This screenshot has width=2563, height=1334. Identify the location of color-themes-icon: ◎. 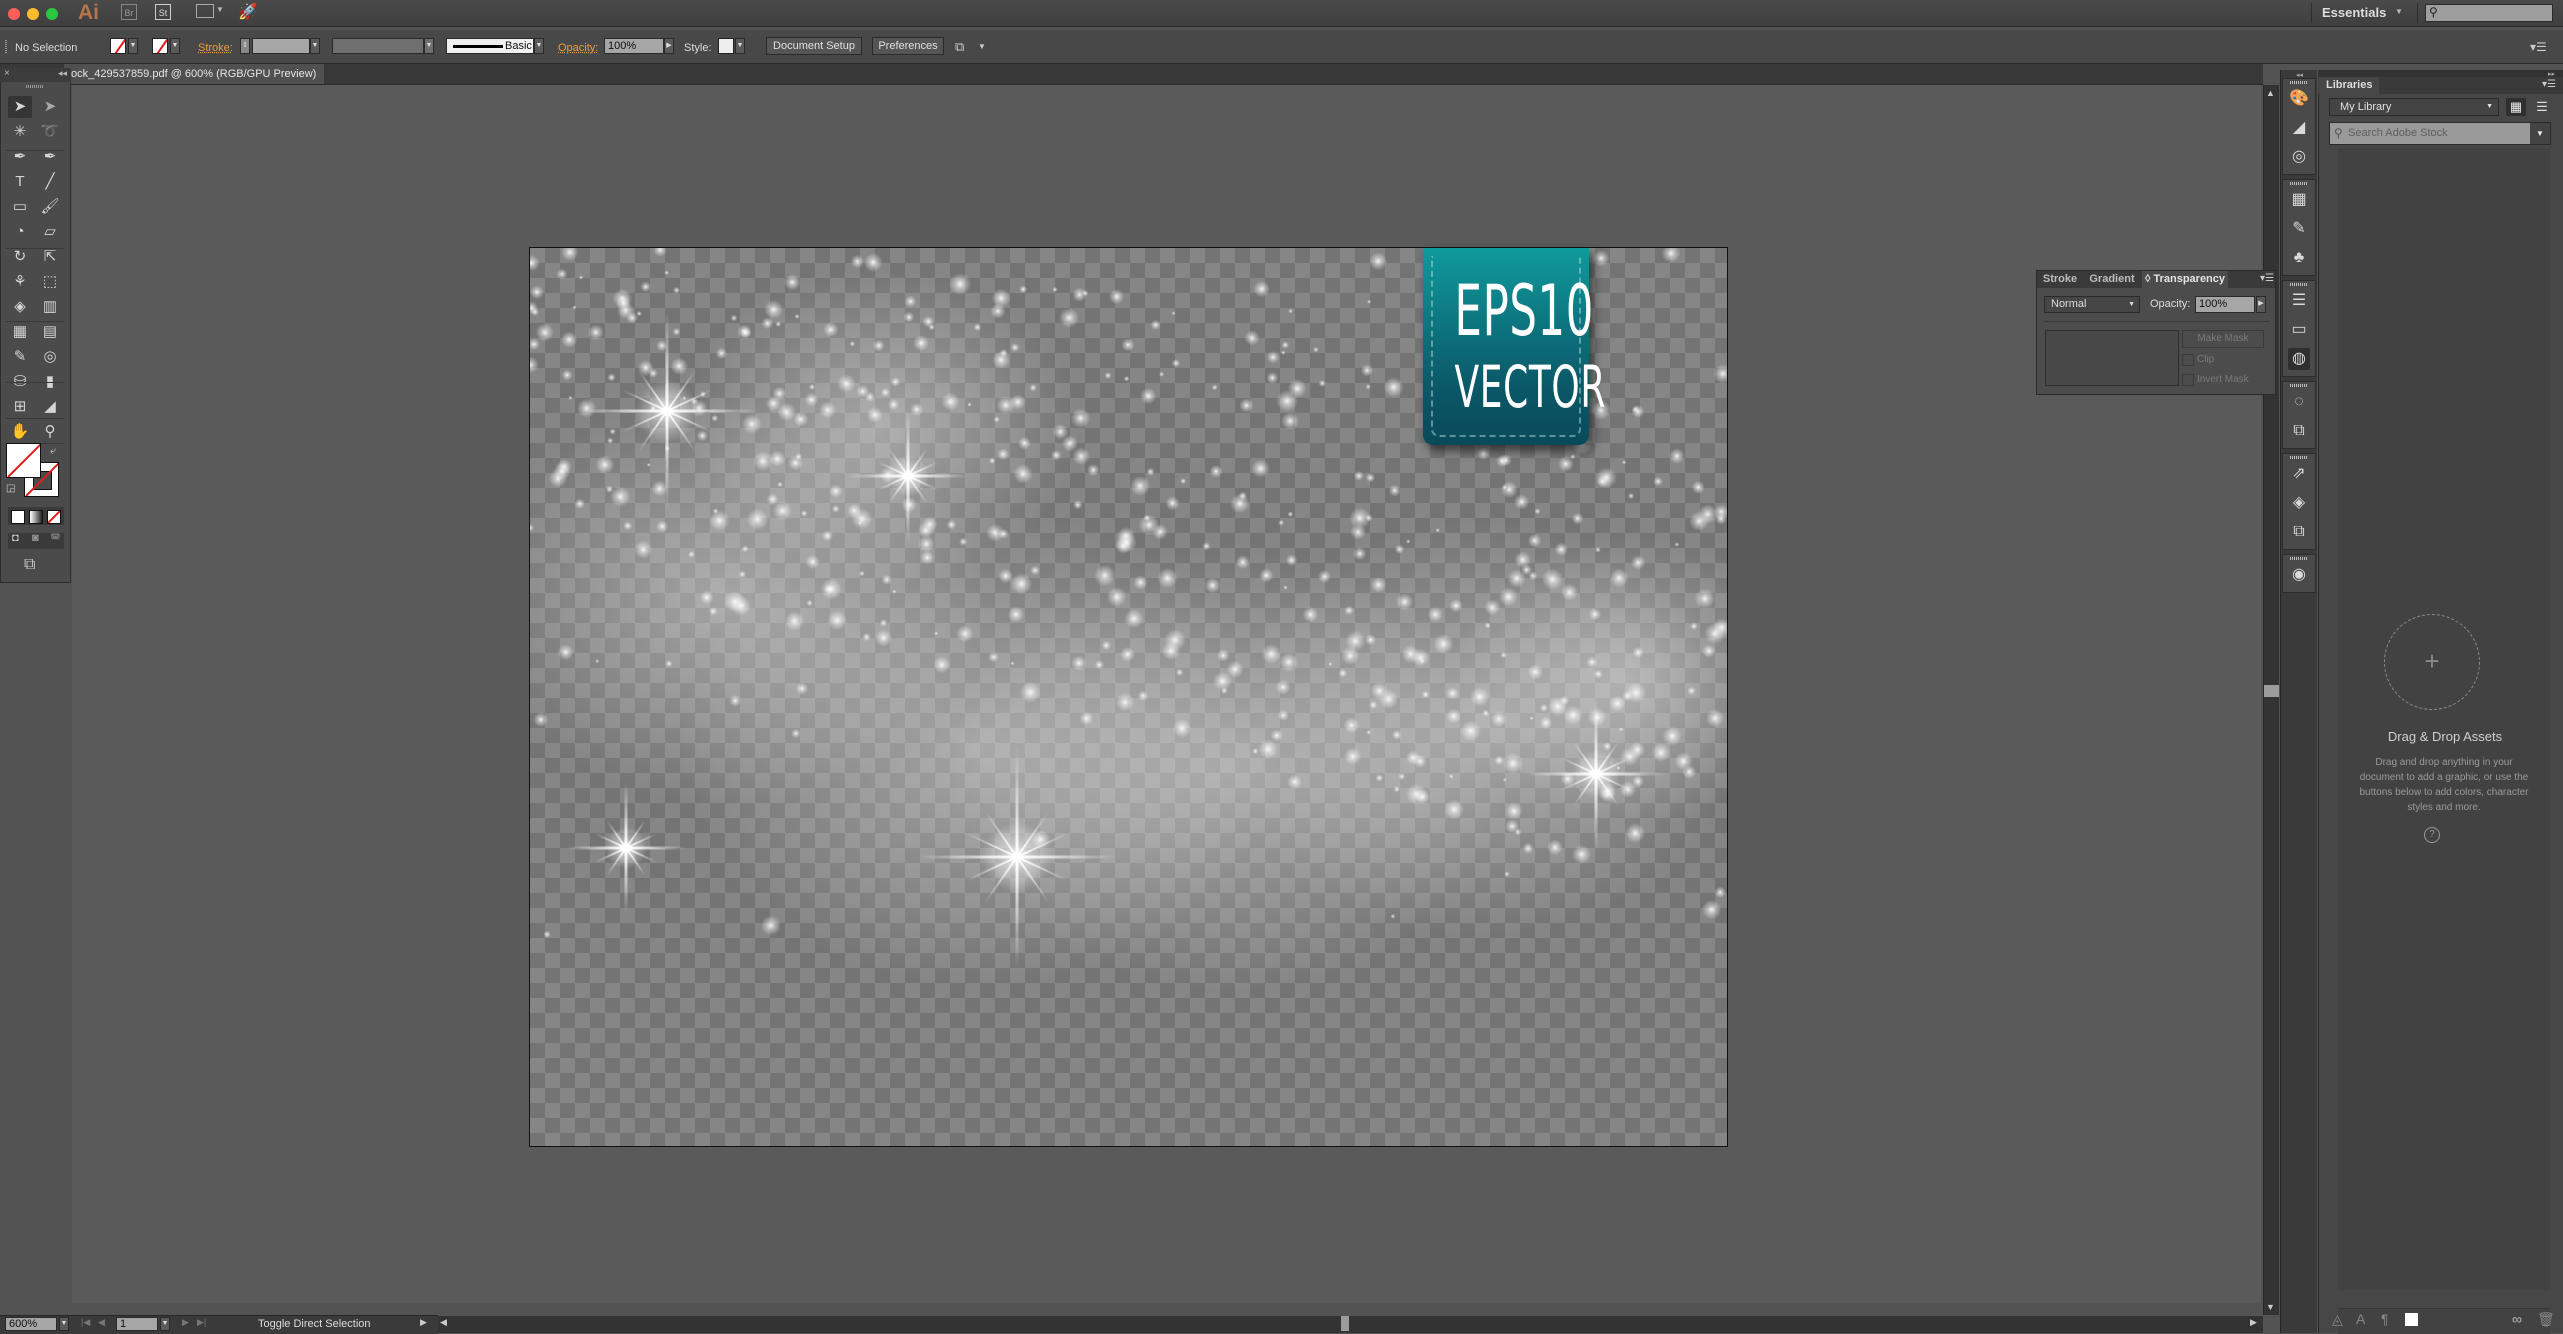
(2299, 157).